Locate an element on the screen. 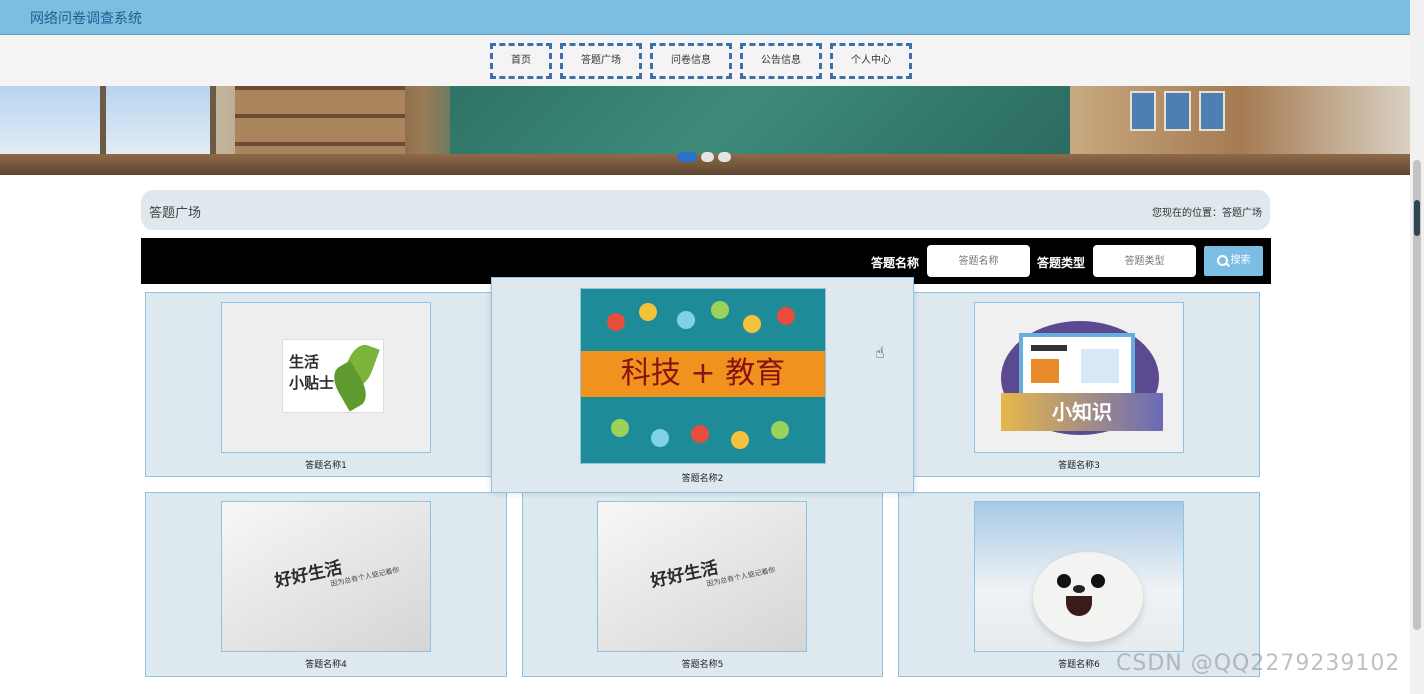 This screenshot has height=694, width=1424. page-title: 答题广场 is located at coordinates (175, 213).